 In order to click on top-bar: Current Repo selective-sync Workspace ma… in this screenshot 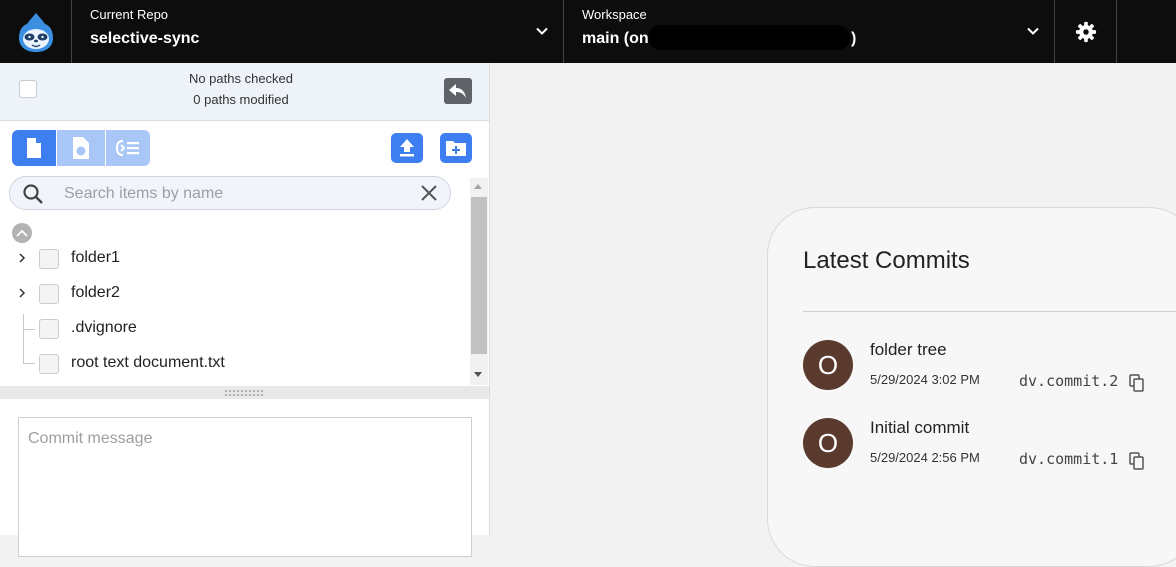, I will do `click(588, 31)`.